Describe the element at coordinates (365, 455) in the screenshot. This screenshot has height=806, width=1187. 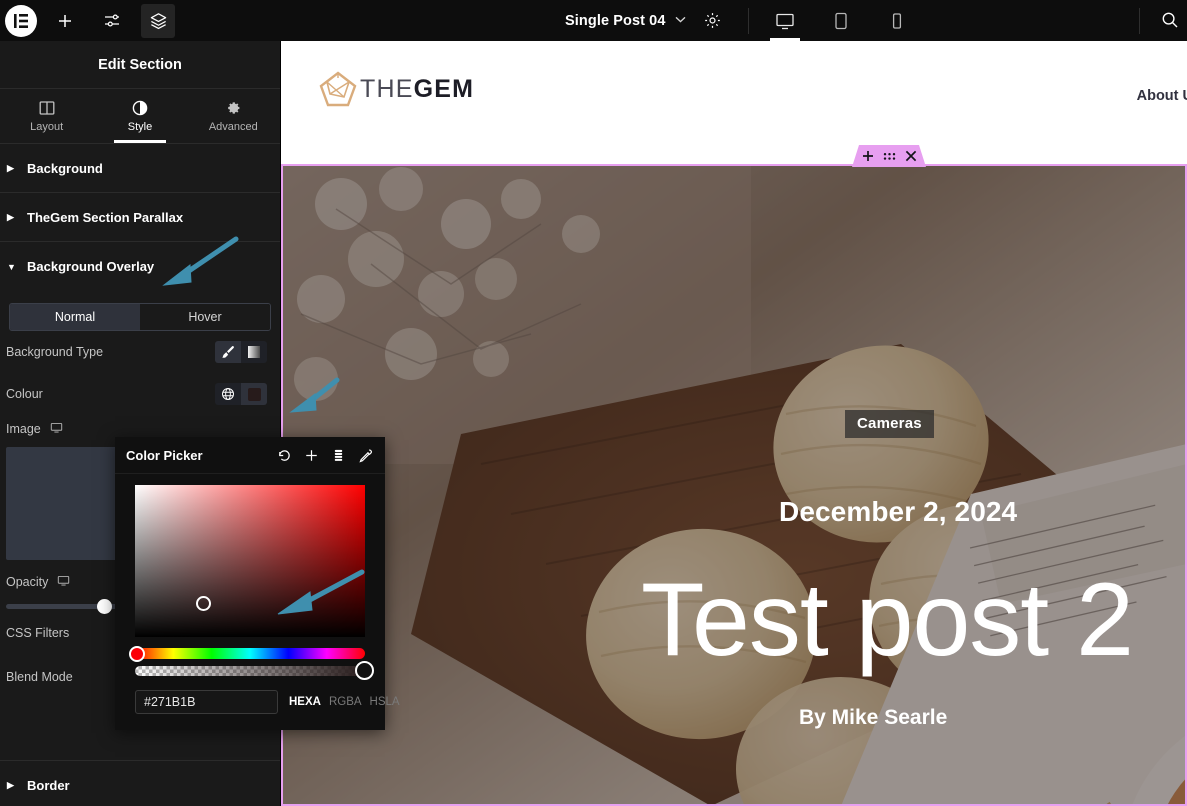
I see `eyedropper-icon` at that location.